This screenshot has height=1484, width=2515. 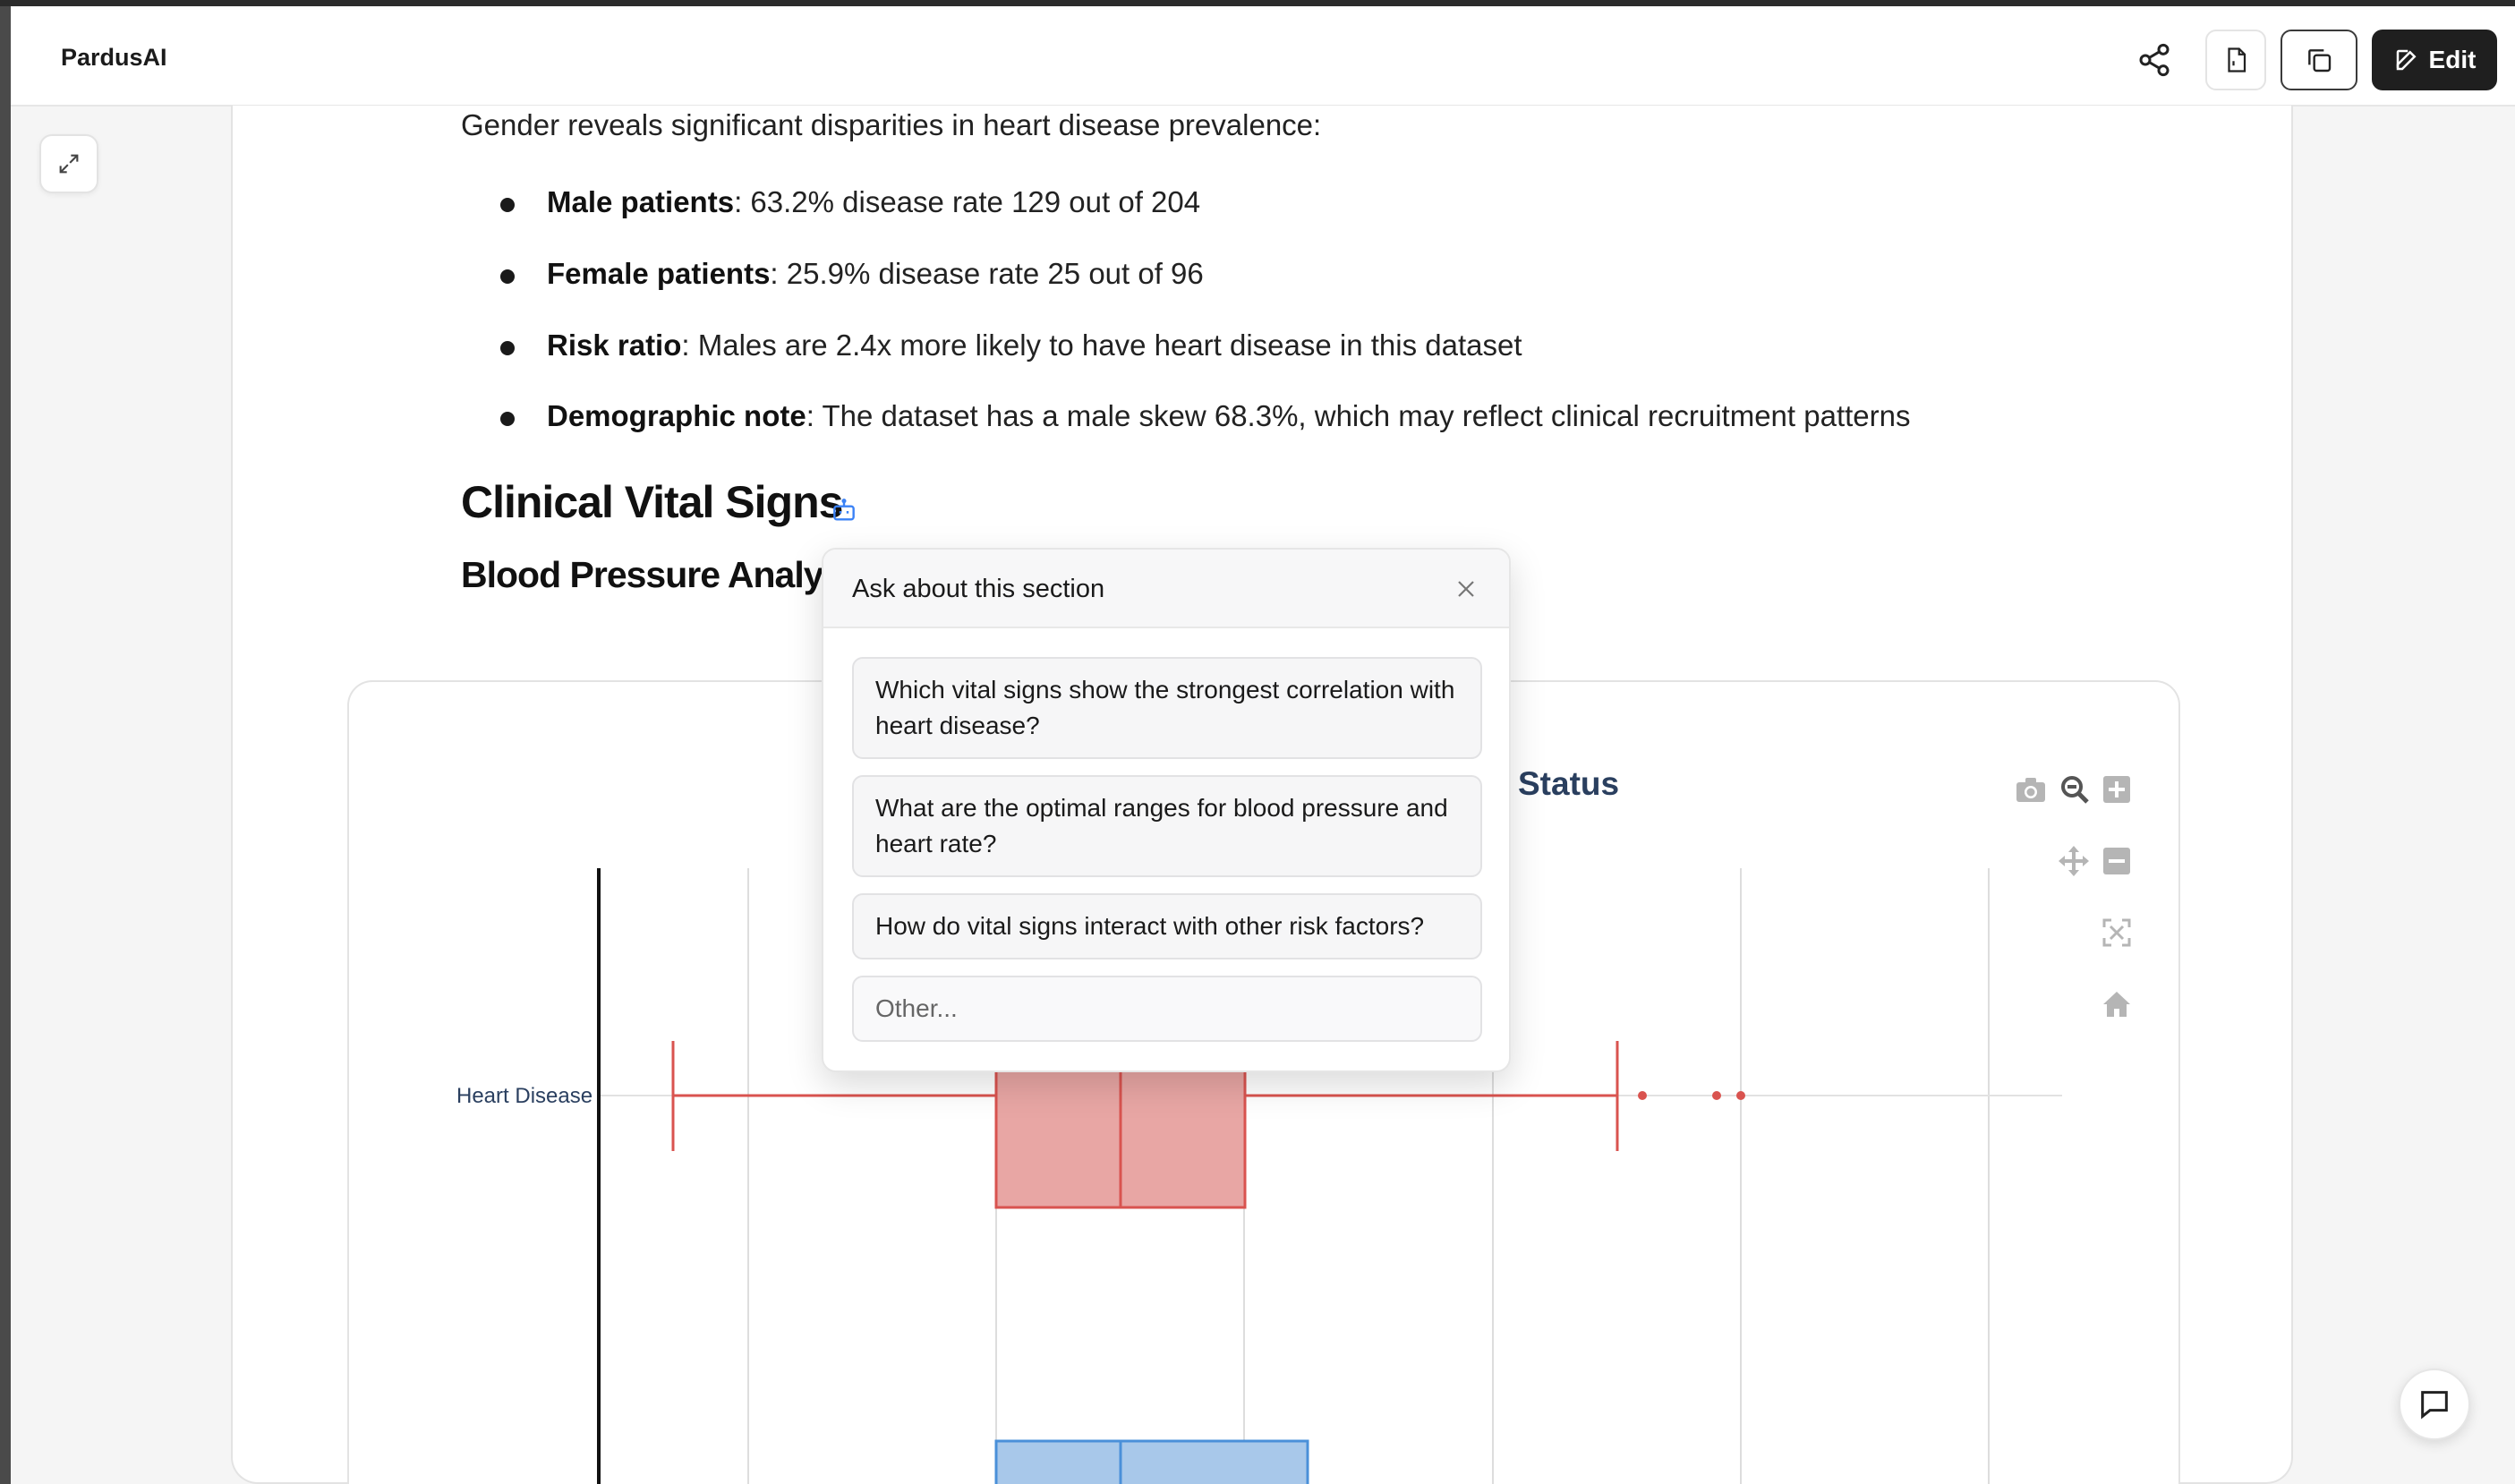 What do you see at coordinates (2030, 790) in the screenshot?
I see `camera-icon` at bounding box center [2030, 790].